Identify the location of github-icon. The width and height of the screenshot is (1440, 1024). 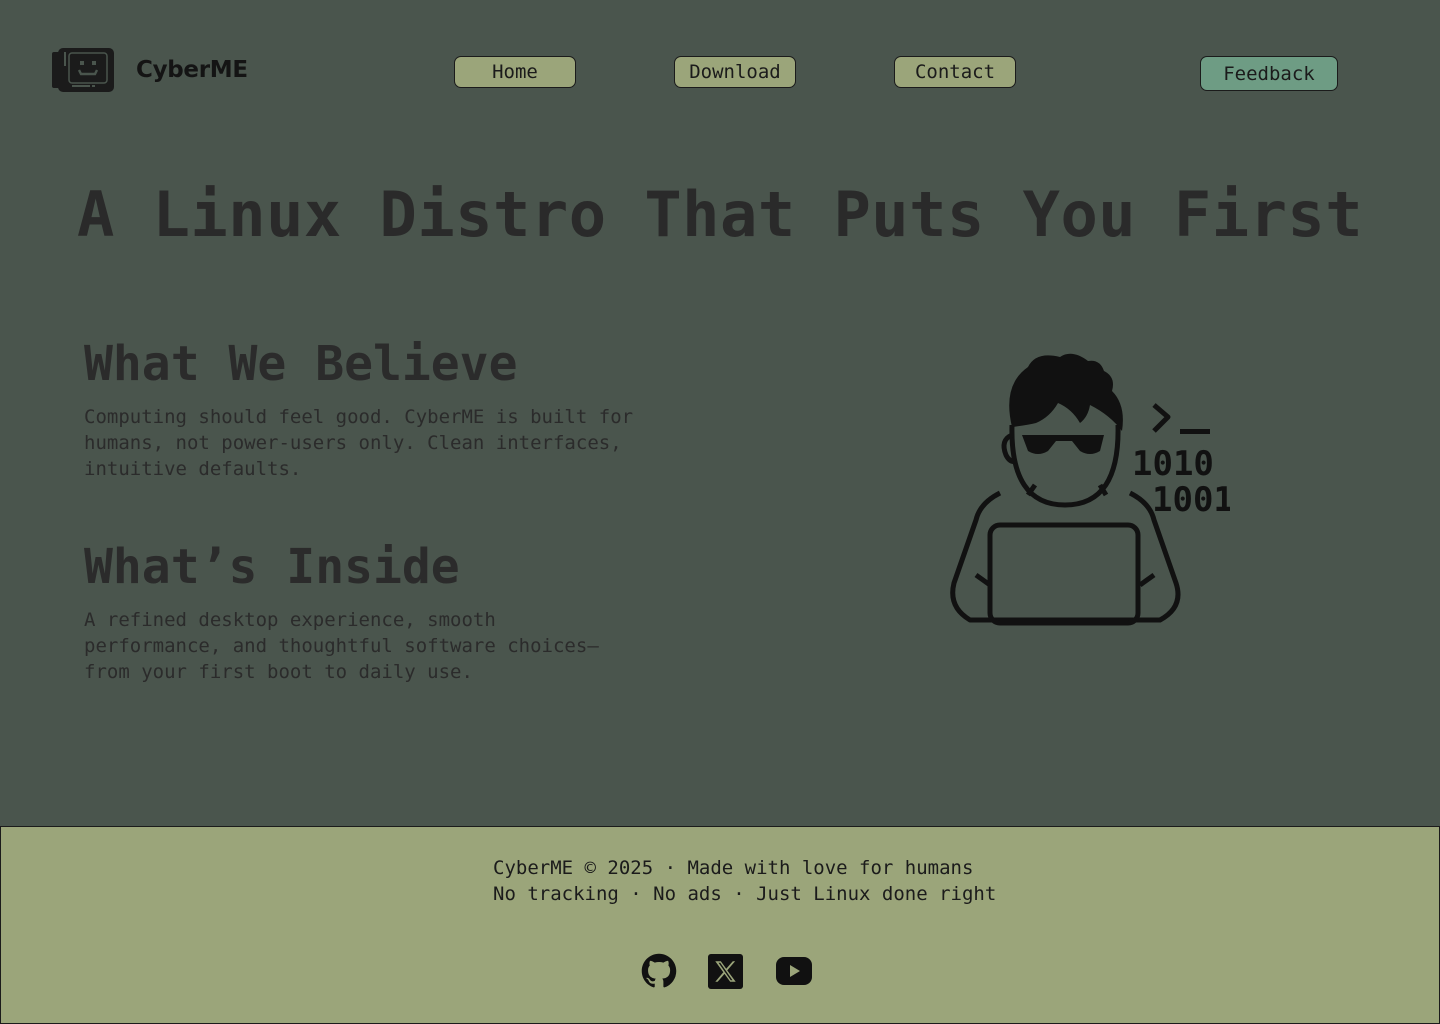
(659, 971).